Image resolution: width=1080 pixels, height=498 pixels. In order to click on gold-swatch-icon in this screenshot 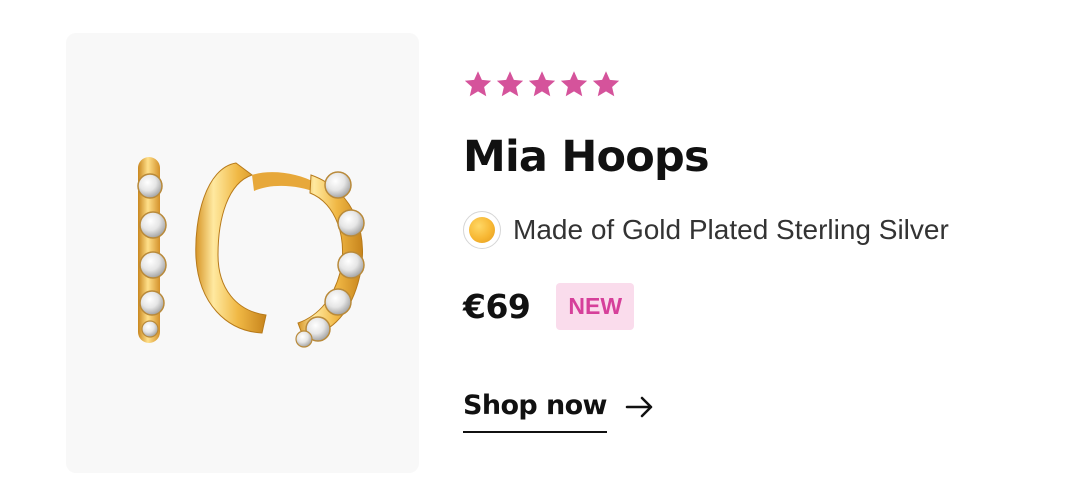, I will do `click(482, 230)`.